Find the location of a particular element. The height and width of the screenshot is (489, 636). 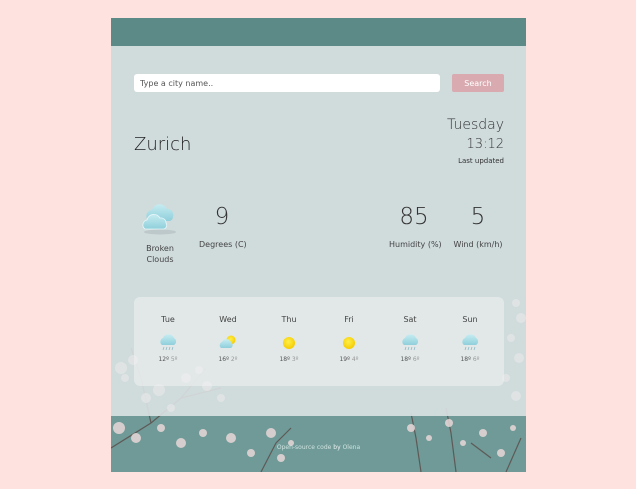

footer-by: by is located at coordinates (337, 447).